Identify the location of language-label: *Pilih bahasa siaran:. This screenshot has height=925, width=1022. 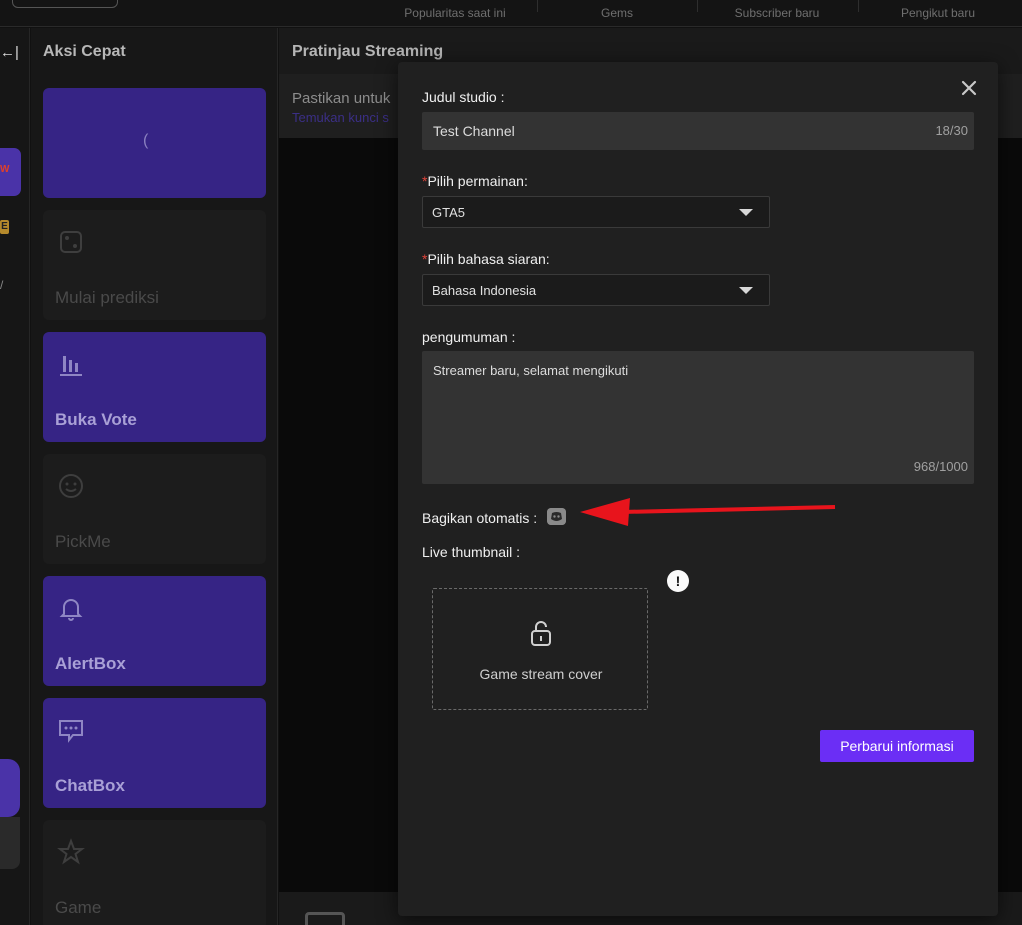
(486, 259).